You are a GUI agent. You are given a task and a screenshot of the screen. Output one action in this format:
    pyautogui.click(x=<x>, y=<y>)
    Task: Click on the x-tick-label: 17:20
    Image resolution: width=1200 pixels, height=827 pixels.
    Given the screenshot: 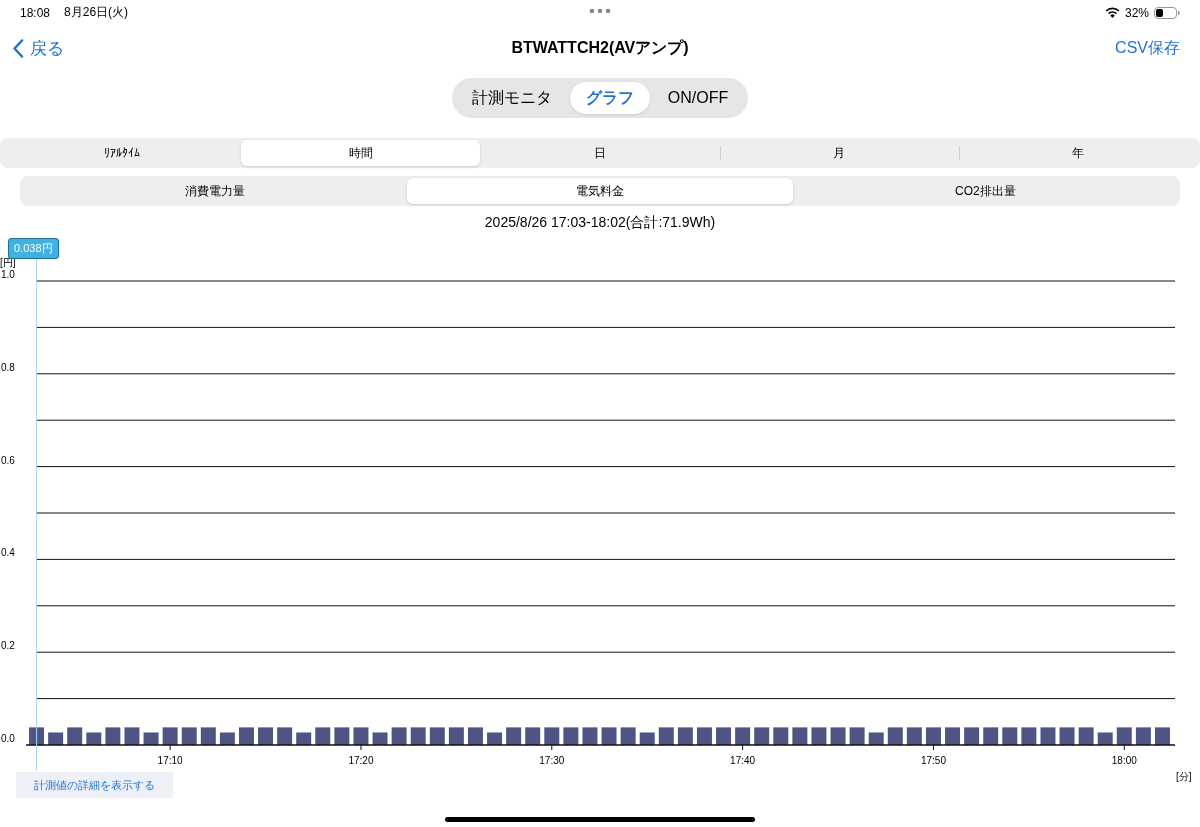 What is the action you would take?
    pyautogui.click(x=361, y=760)
    